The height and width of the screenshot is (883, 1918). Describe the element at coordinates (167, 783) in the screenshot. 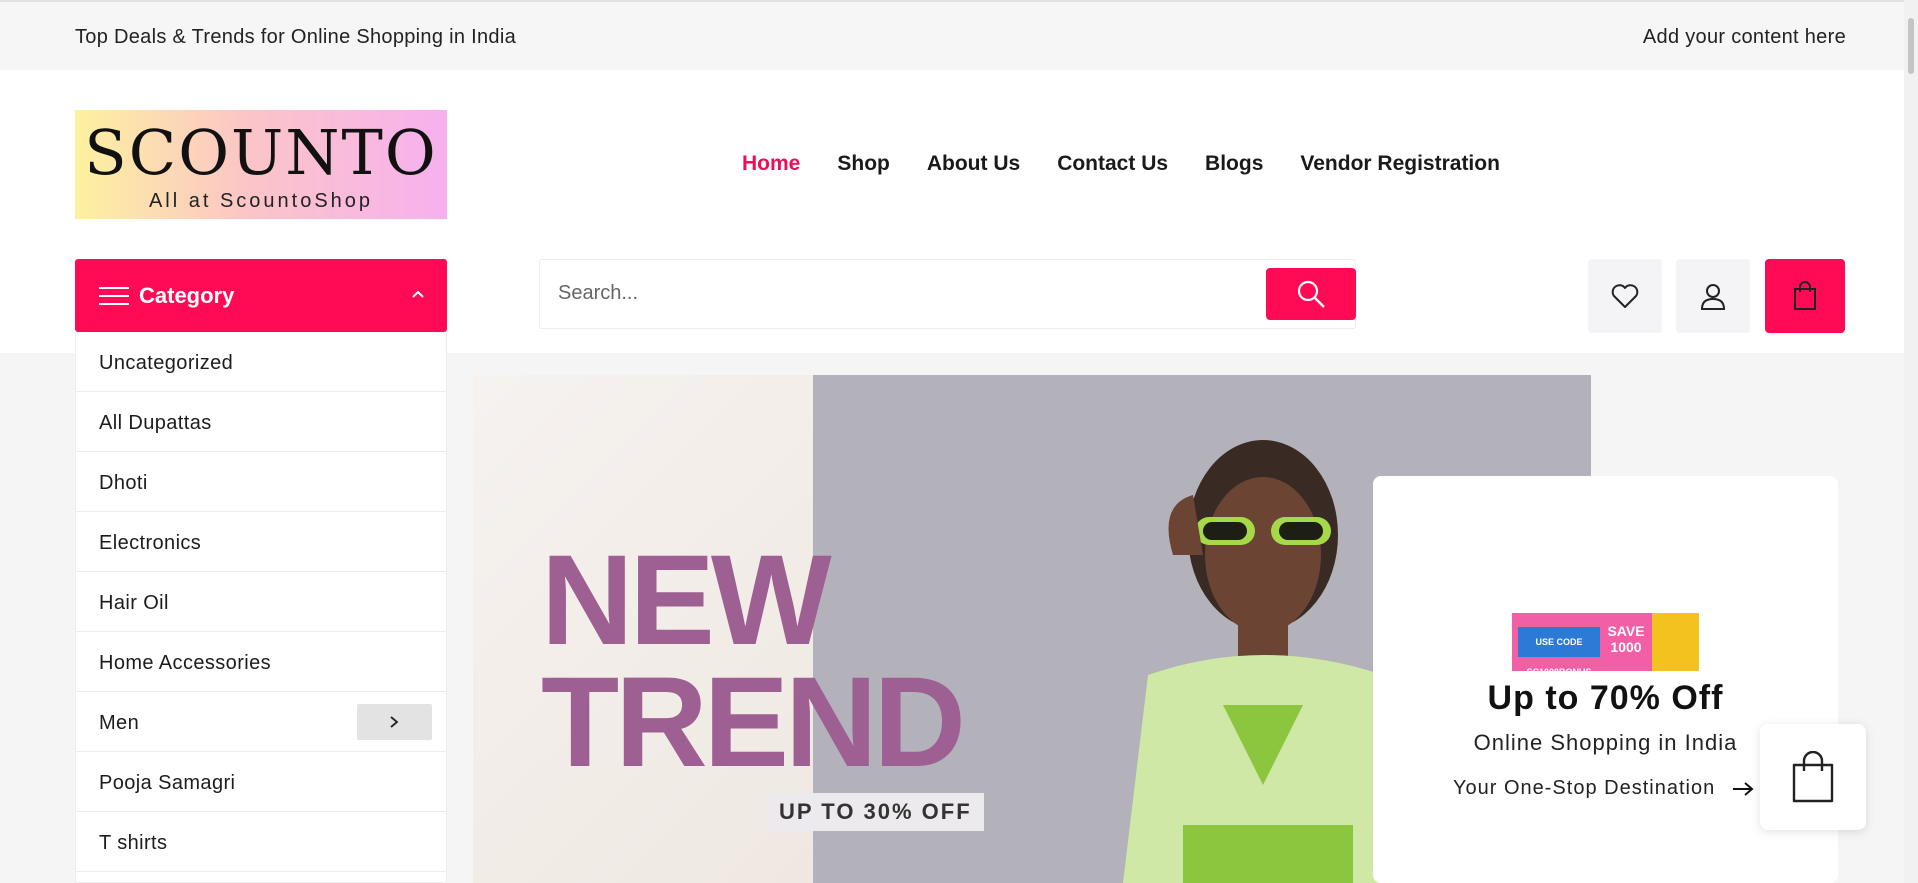

I see `category-item-label: Pooja Samagri` at that location.